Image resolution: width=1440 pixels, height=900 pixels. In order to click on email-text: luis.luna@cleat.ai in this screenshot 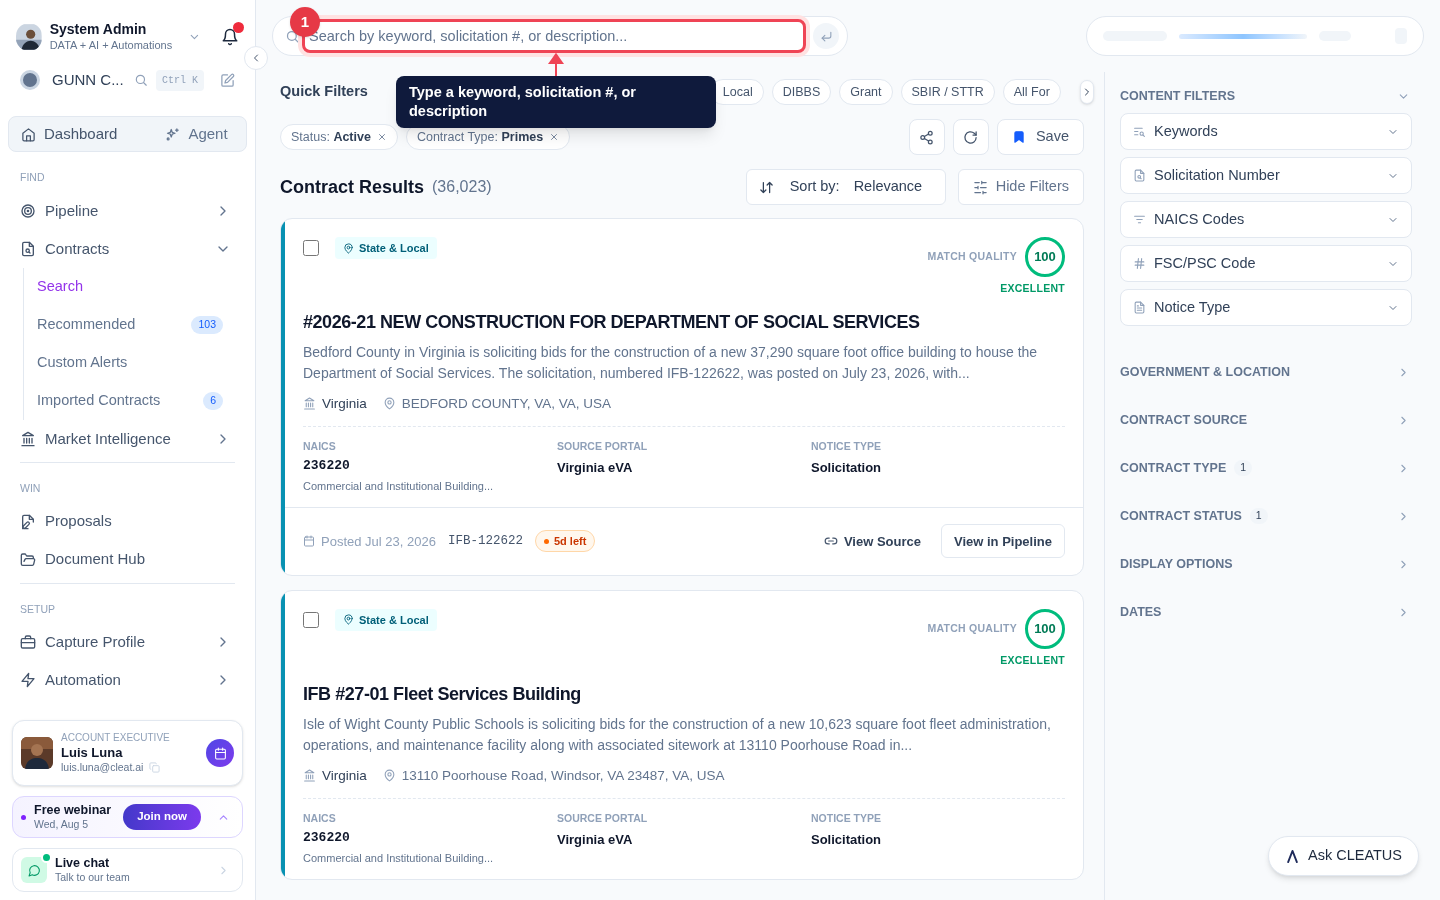, I will do `click(102, 767)`.